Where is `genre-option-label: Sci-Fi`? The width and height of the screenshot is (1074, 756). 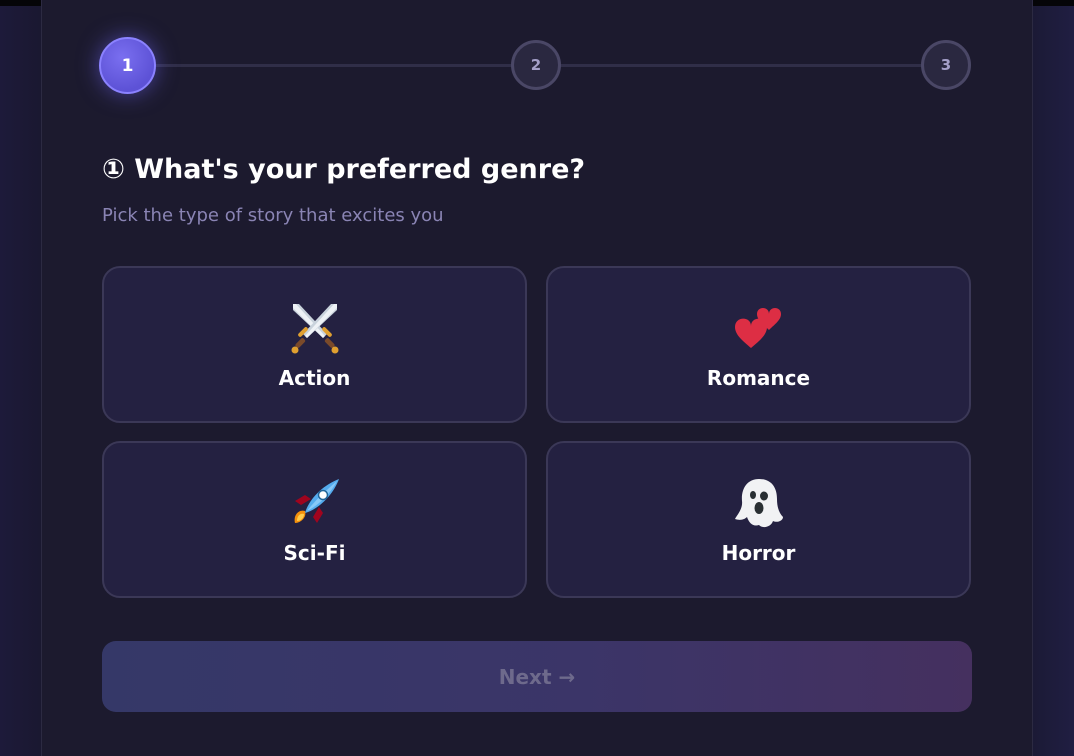 genre-option-label: Sci-Fi is located at coordinates (314, 553).